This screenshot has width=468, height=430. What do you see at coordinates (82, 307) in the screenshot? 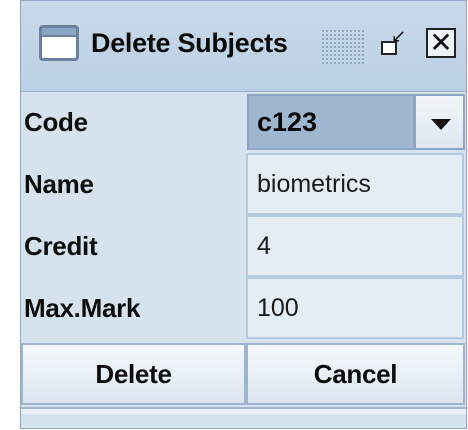
I see `max-mark-label: Max.Mark` at bounding box center [82, 307].